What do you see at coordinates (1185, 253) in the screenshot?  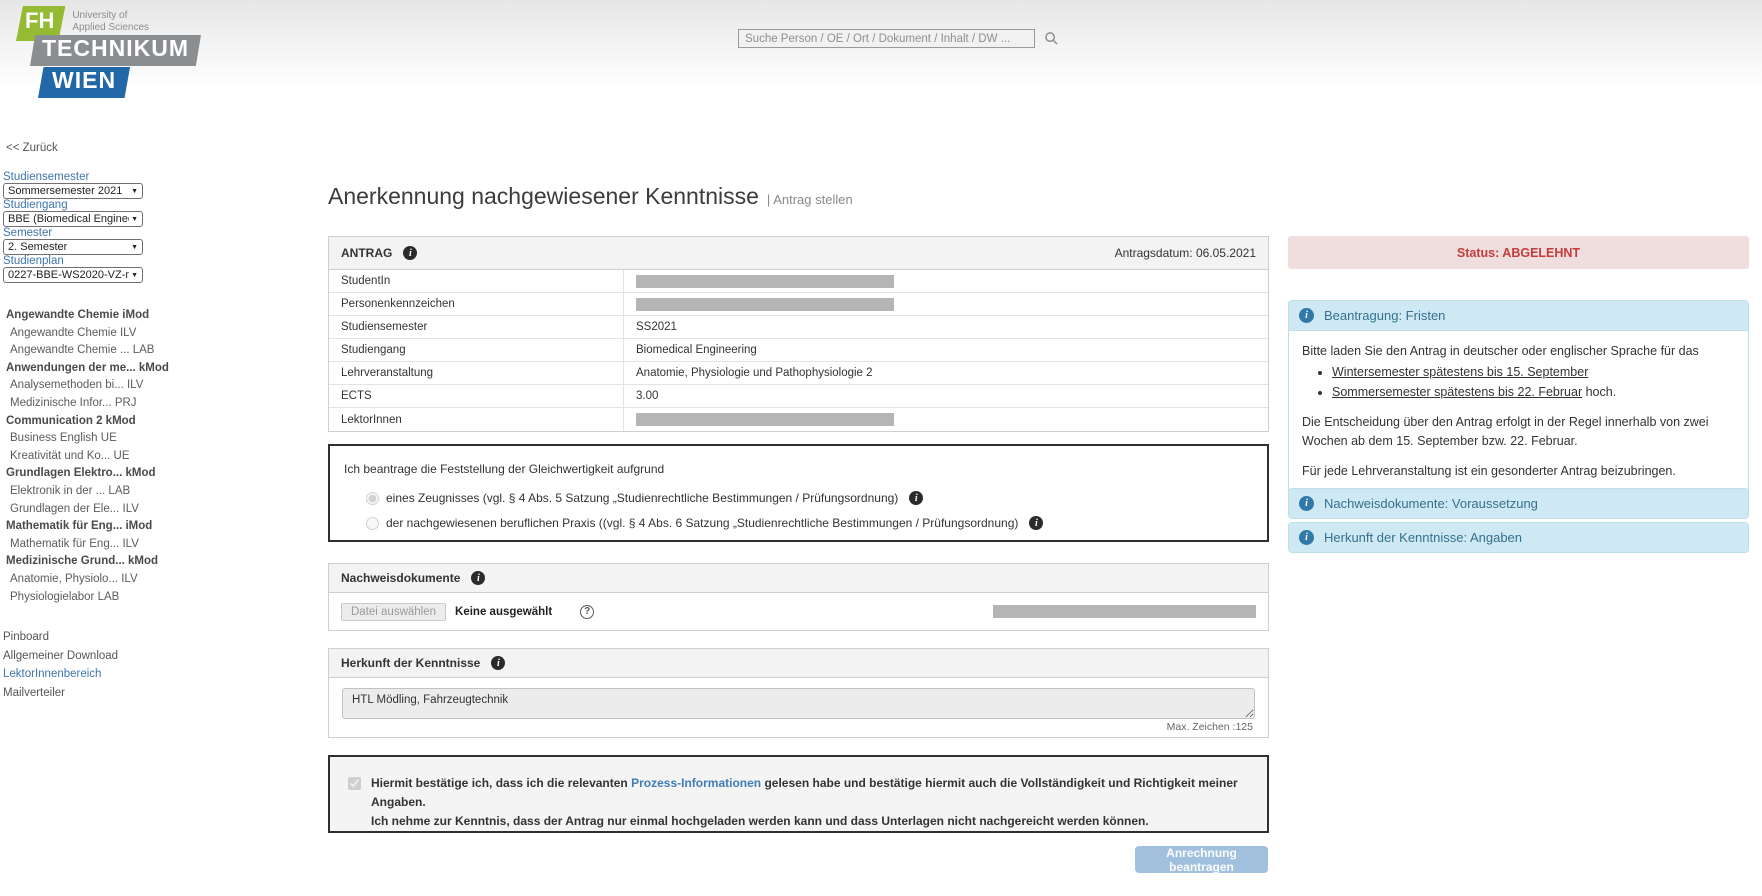 I see `antrag-date: Antragsdatum: 06.05.2021` at bounding box center [1185, 253].